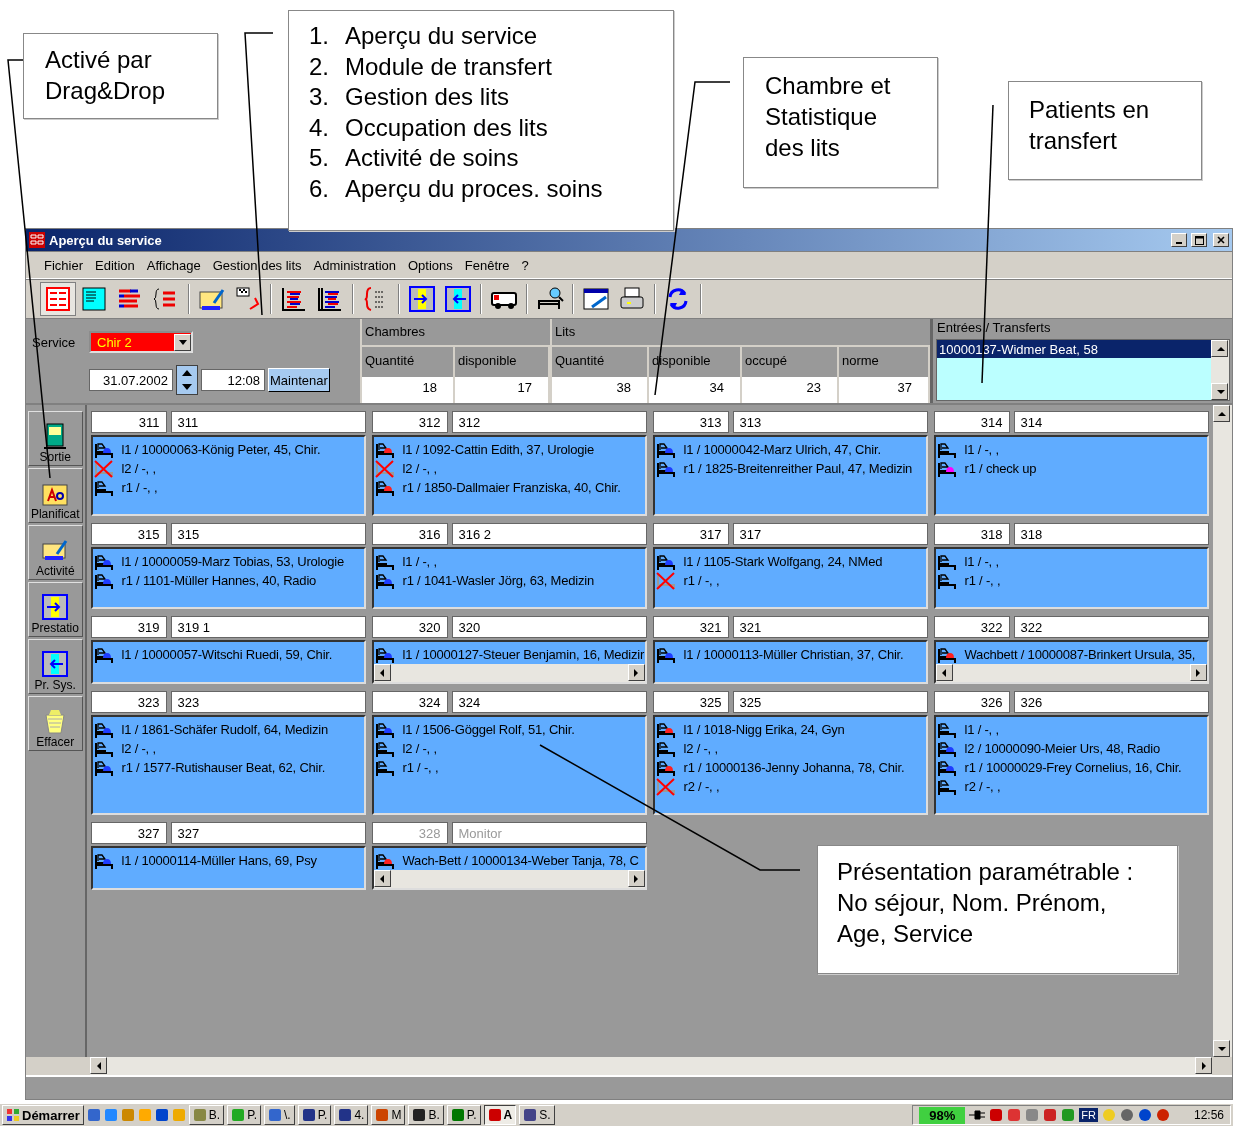  I want to click on room-name: 325, so click(830, 702).